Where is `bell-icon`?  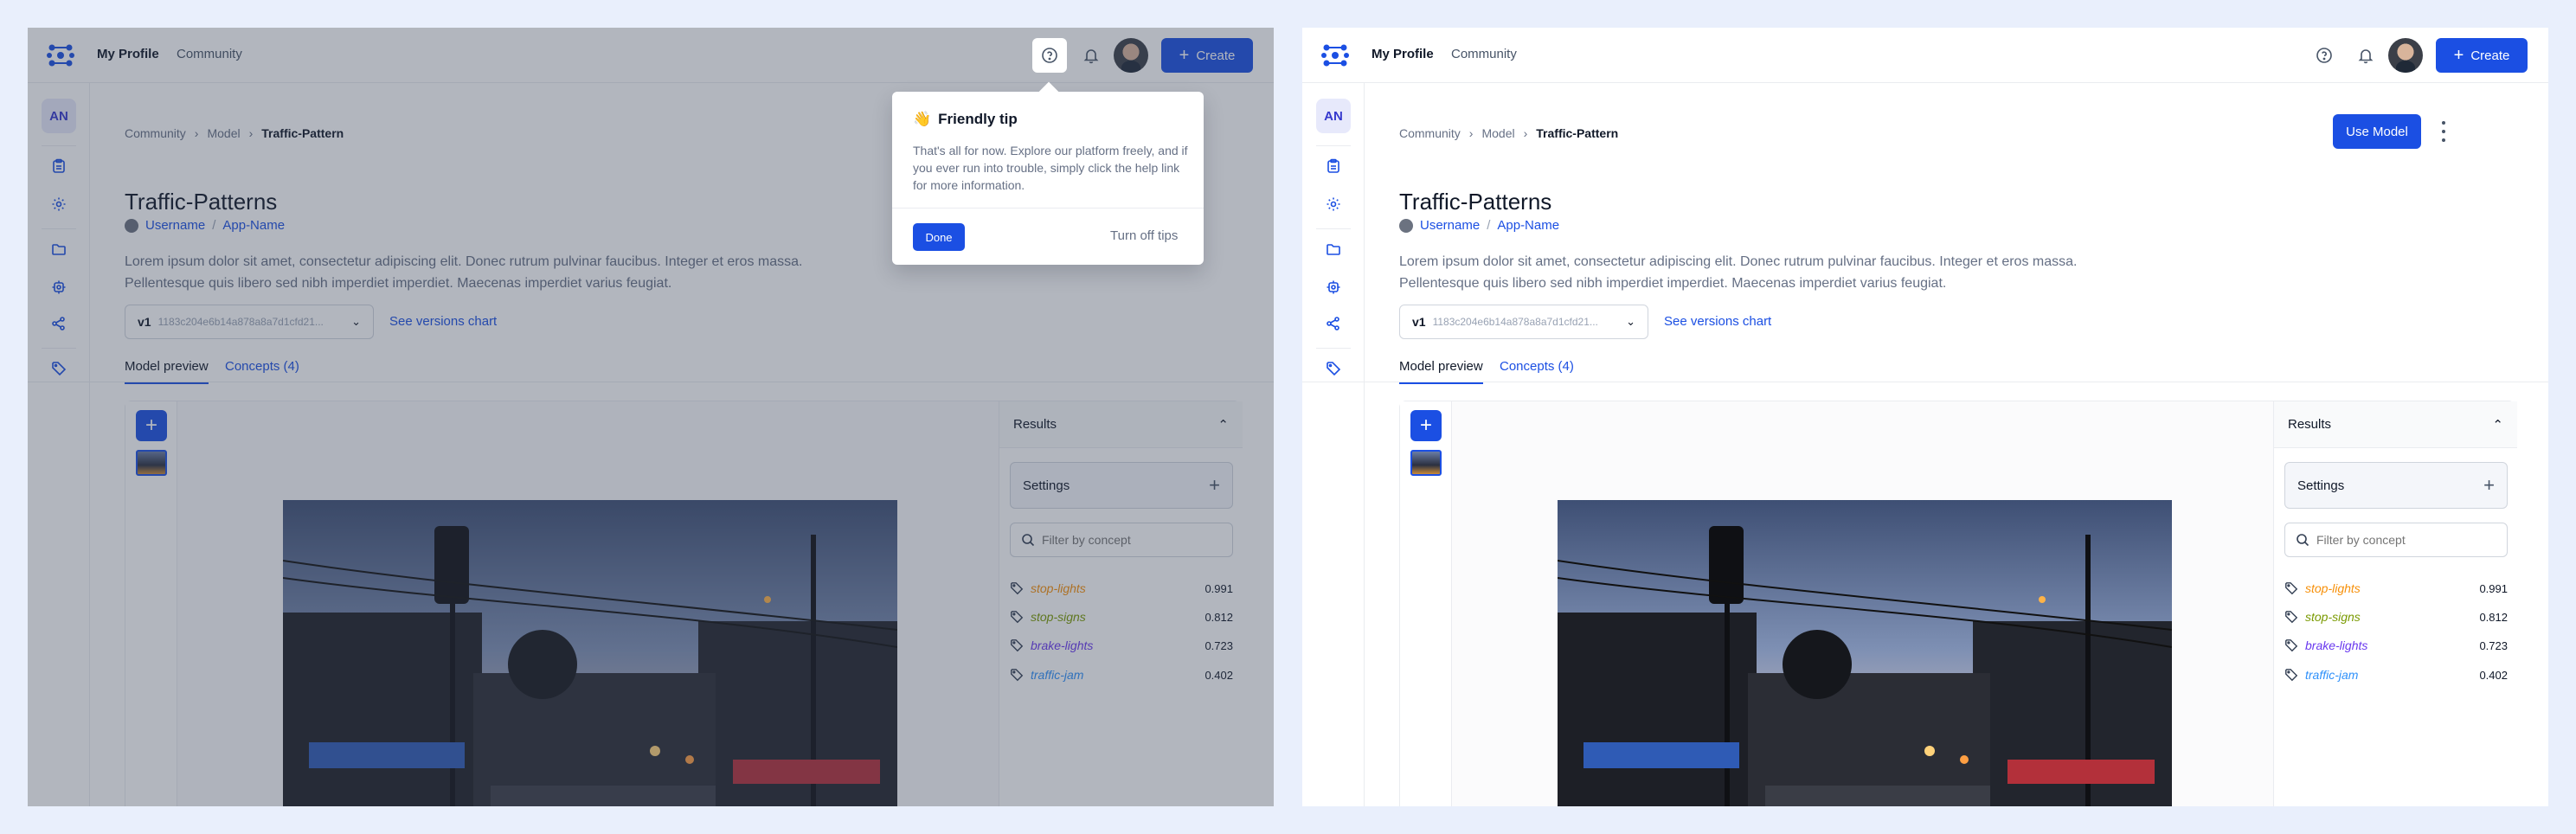
bell-icon is located at coordinates (2366, 56).